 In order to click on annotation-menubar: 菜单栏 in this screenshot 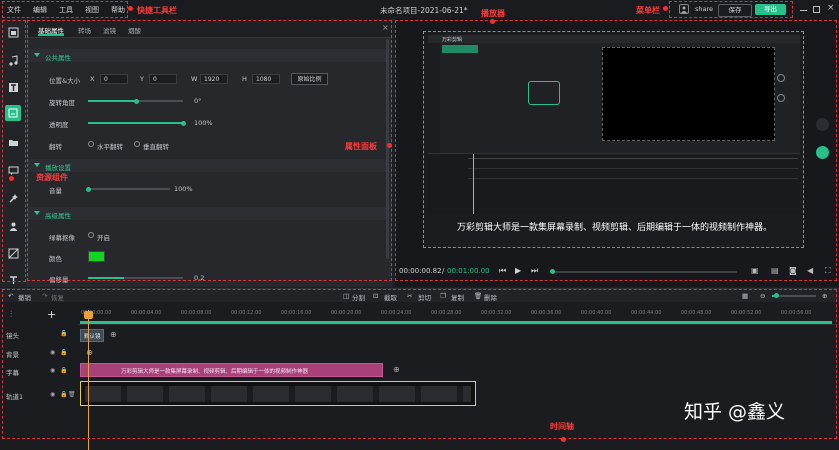, I will do `click(648, 10)`.